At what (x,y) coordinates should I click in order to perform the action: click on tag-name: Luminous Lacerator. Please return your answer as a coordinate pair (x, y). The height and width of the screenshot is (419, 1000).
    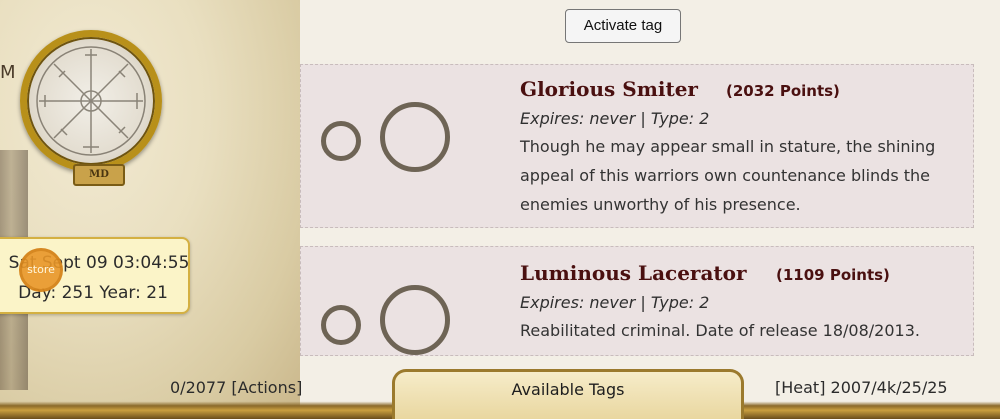
    Looking at the image, I should click on (633, 273).